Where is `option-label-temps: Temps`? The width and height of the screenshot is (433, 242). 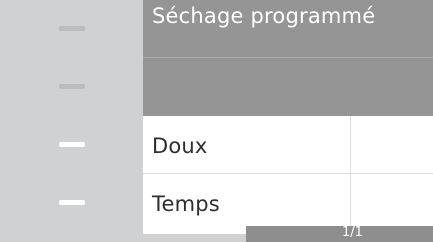
option-label-temps: Temps is located at coordinates (186, 204).